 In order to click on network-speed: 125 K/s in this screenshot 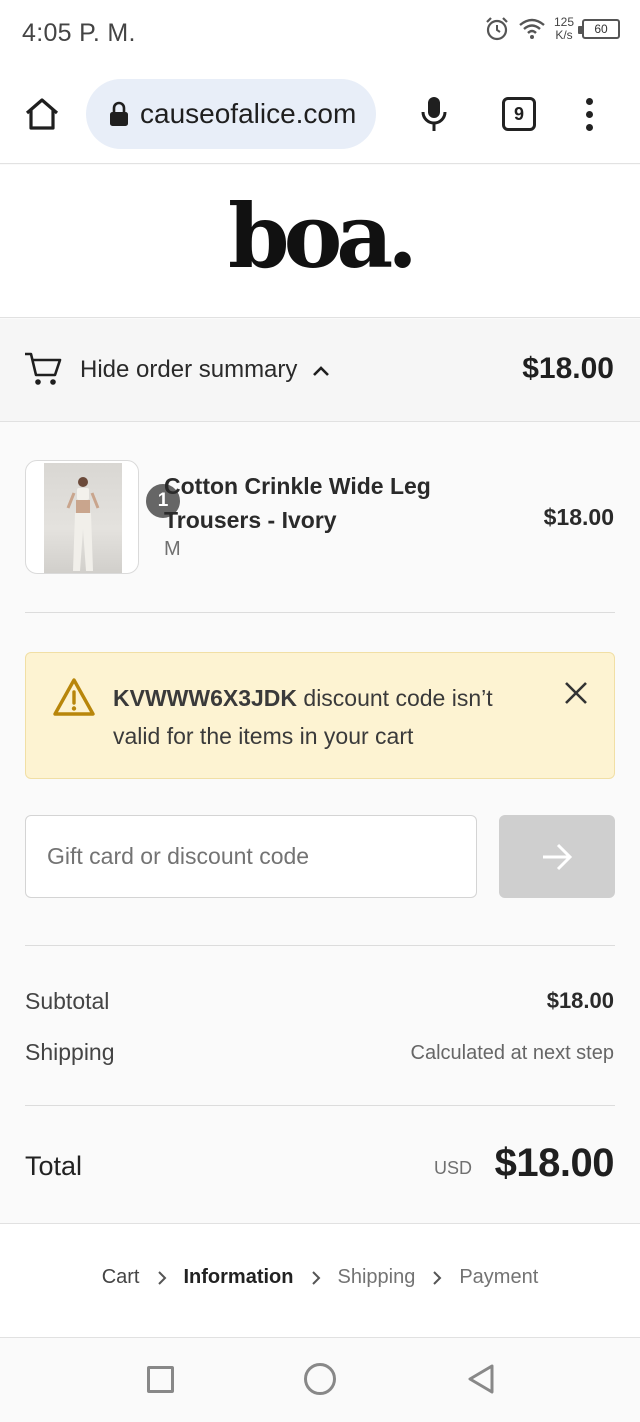, I will do `click(564, 29)`.